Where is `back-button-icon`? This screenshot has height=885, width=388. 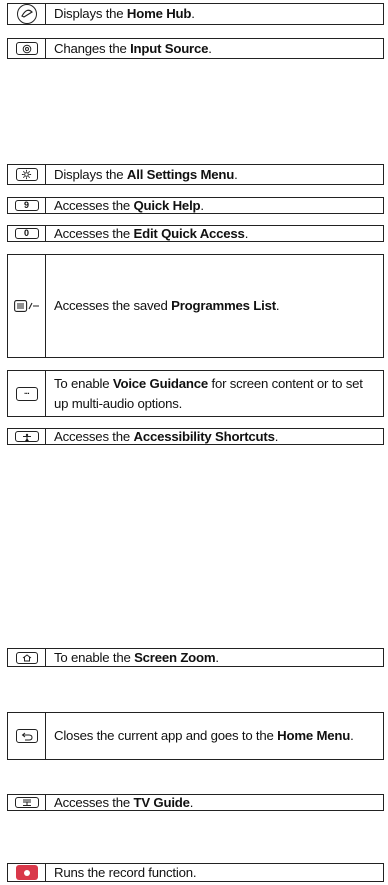 back-button-icon is located at coordinates (27, 736).